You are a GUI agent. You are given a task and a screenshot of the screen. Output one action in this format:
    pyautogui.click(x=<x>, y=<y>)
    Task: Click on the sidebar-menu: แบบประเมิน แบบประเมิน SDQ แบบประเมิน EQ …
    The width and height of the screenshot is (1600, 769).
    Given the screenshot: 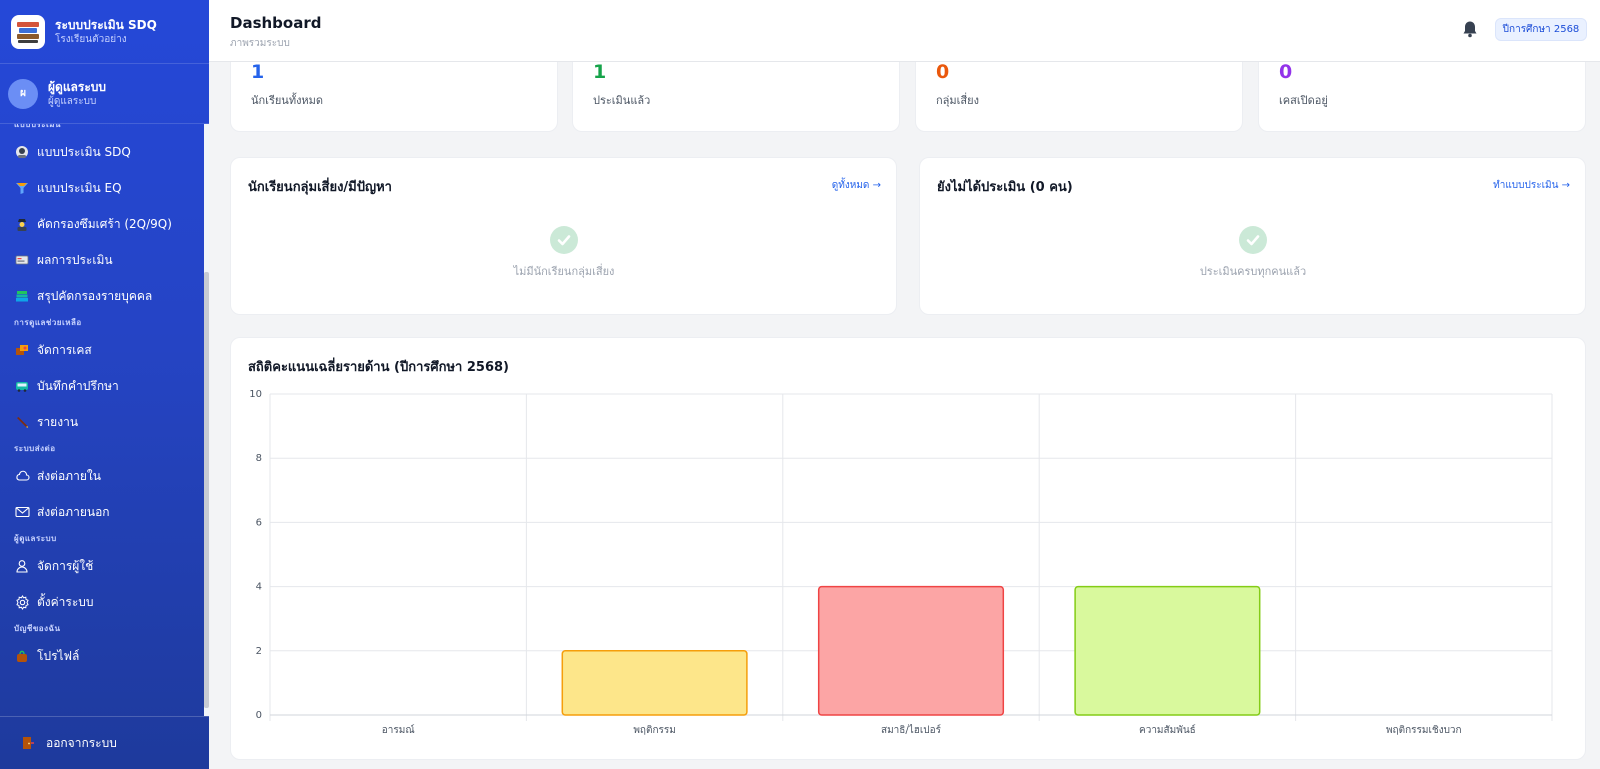 What is the action you would take?
    pyautogui.click(x=102, y=420)
    